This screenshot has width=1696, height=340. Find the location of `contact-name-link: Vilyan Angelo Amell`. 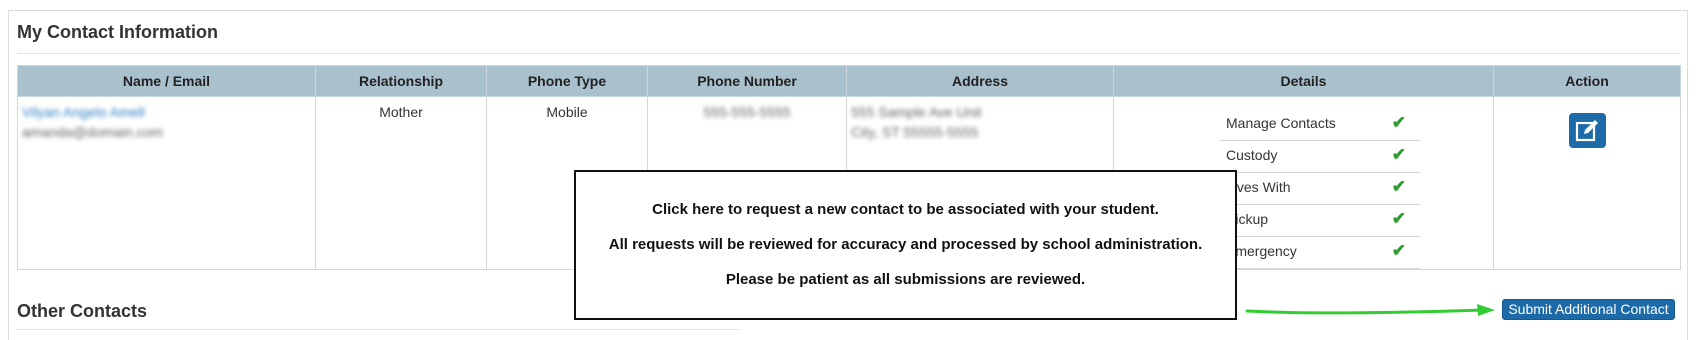

contact-name-link: Vilyan Angelo Amell is located at coordinates (166, 112).